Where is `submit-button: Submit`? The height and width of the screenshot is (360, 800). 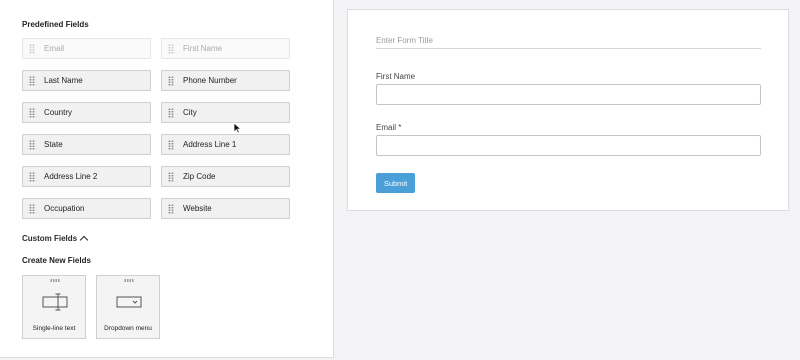 submit-button: Submit is located at coordinates (395, 183).